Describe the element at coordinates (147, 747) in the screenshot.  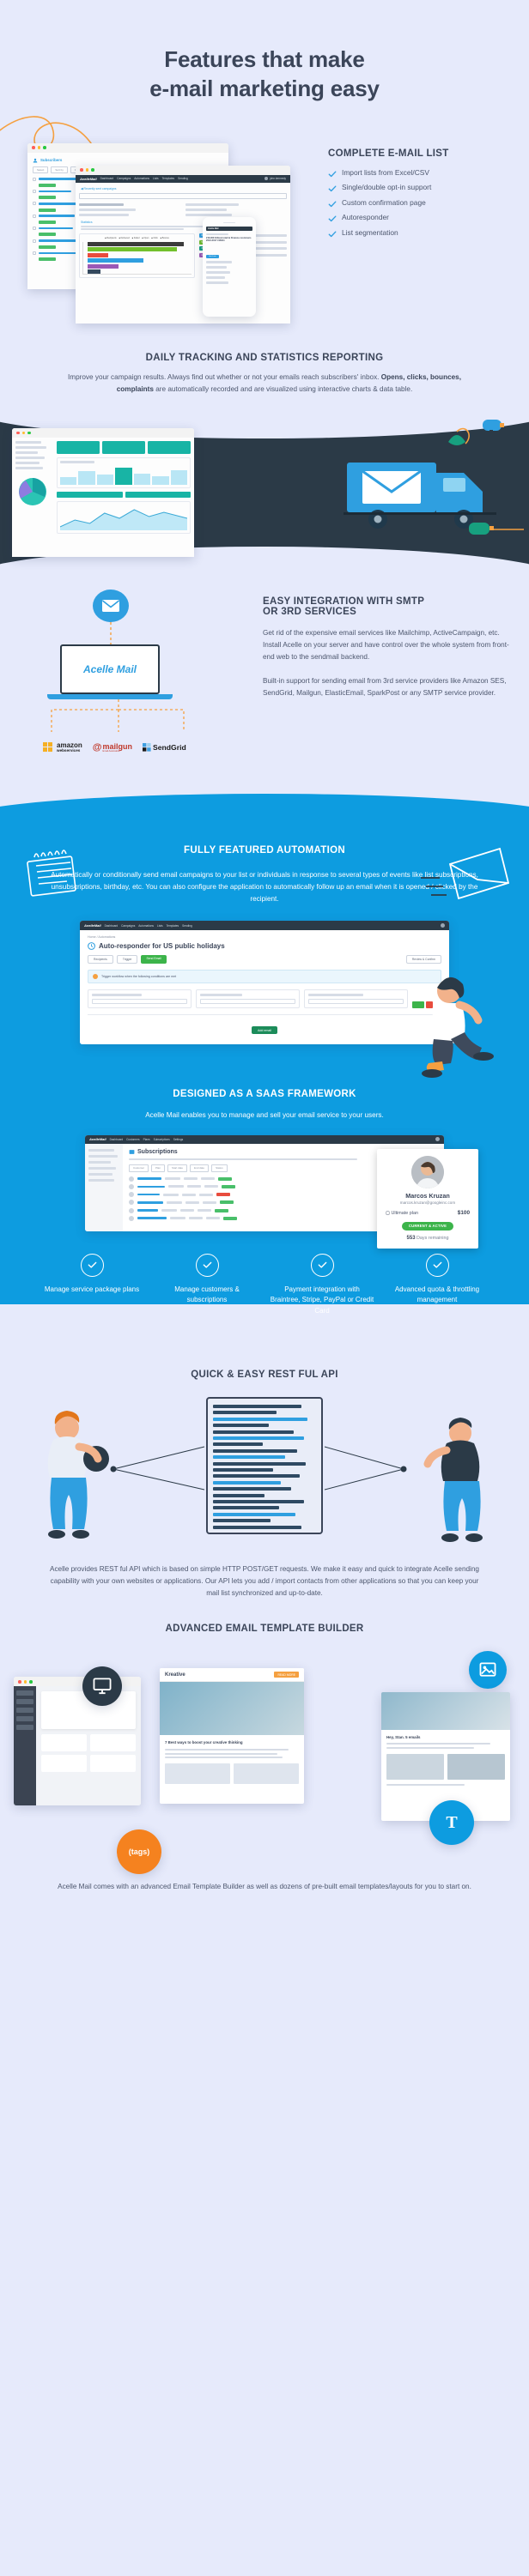
I see `sendgrid-squares-icon` at that location.